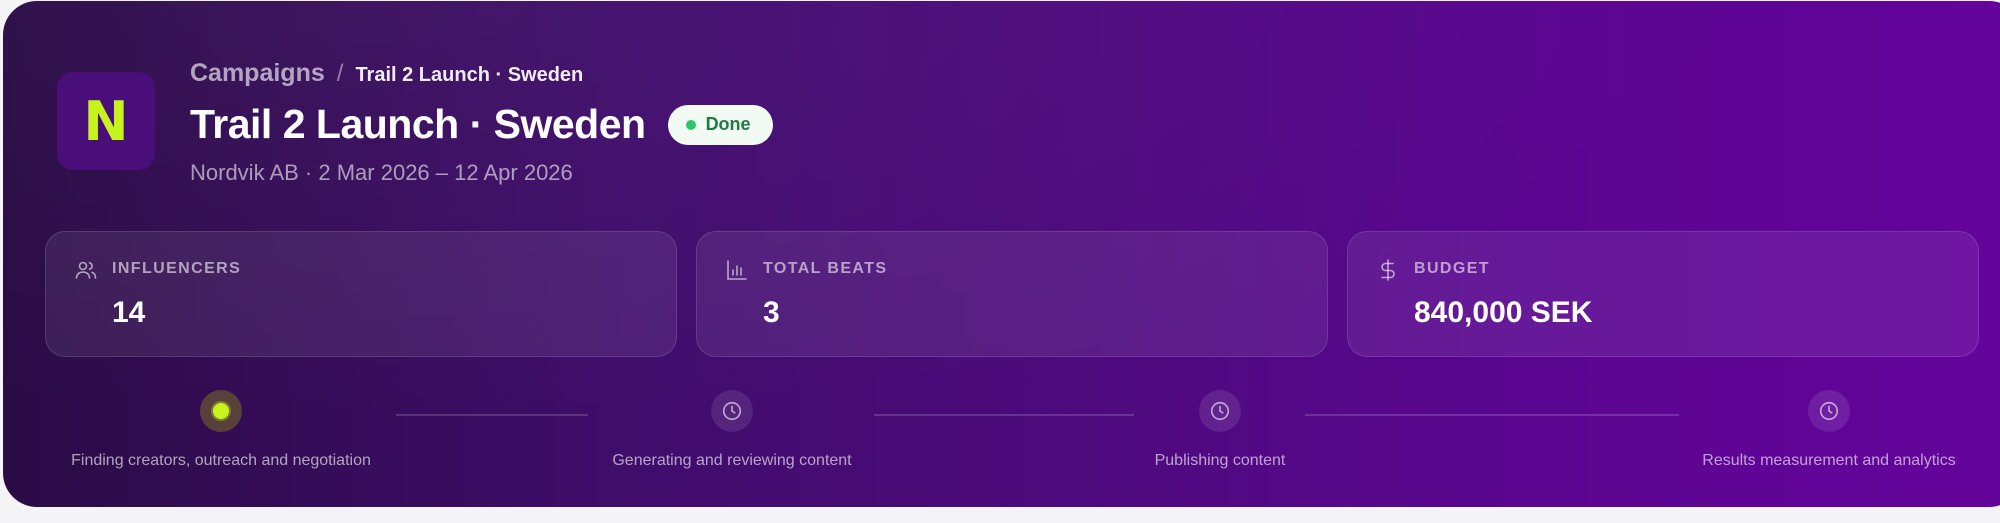 This screenshot has height=523, width=2000. I want to click on status-badge: Done, so click(720, 124).